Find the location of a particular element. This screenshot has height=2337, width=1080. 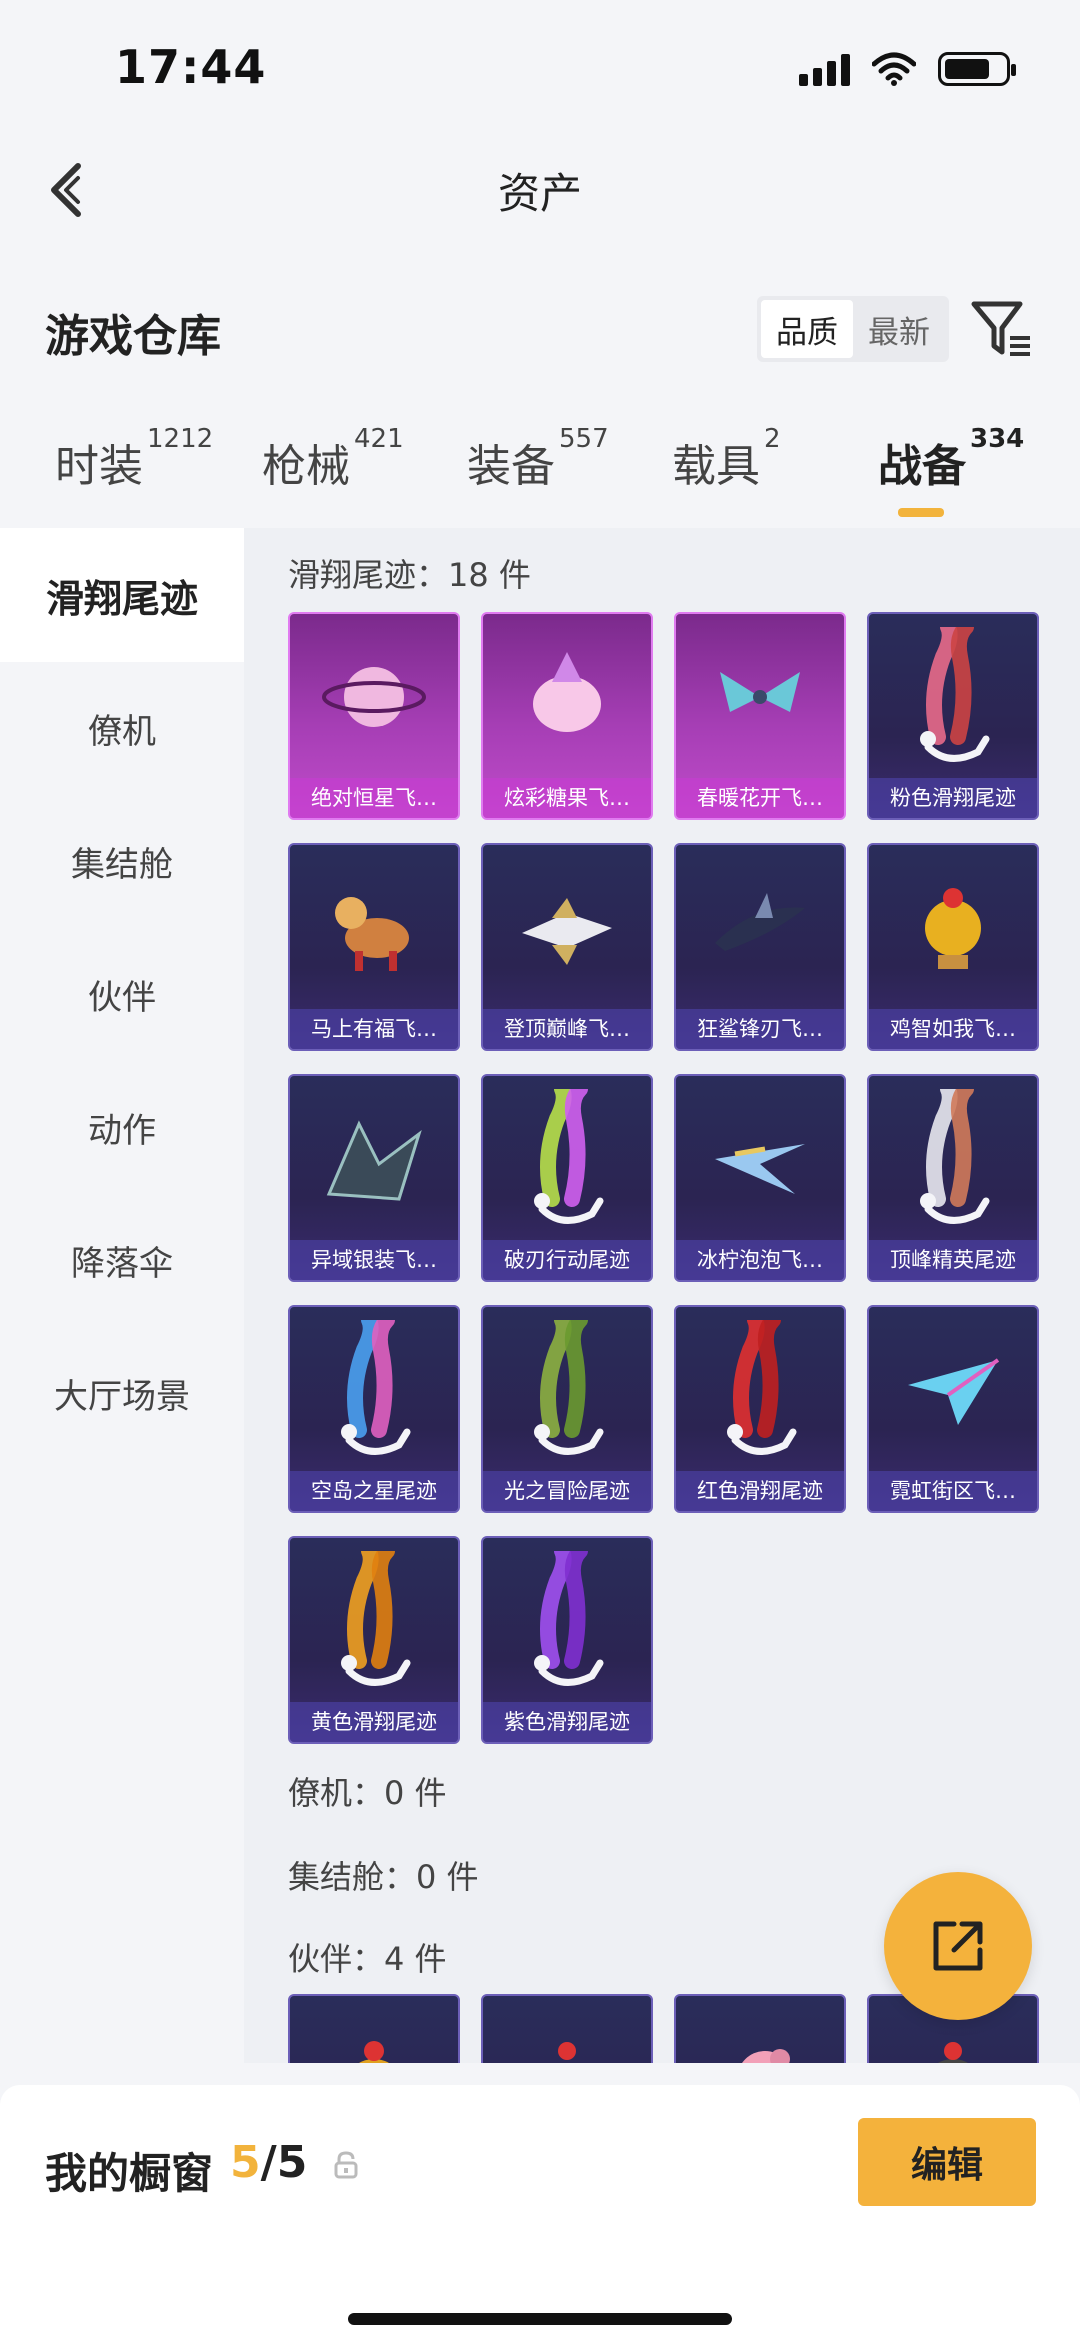

sort-toggle: 品质 最新 is located at coordinates (853, 329).